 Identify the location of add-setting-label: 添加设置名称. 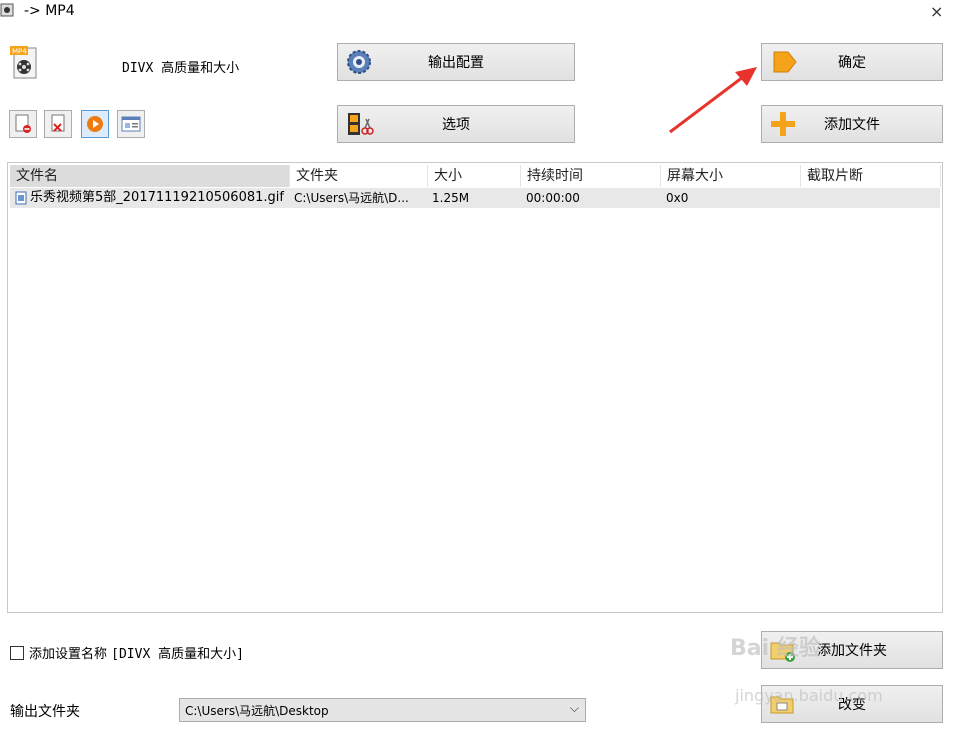
(68, 654).